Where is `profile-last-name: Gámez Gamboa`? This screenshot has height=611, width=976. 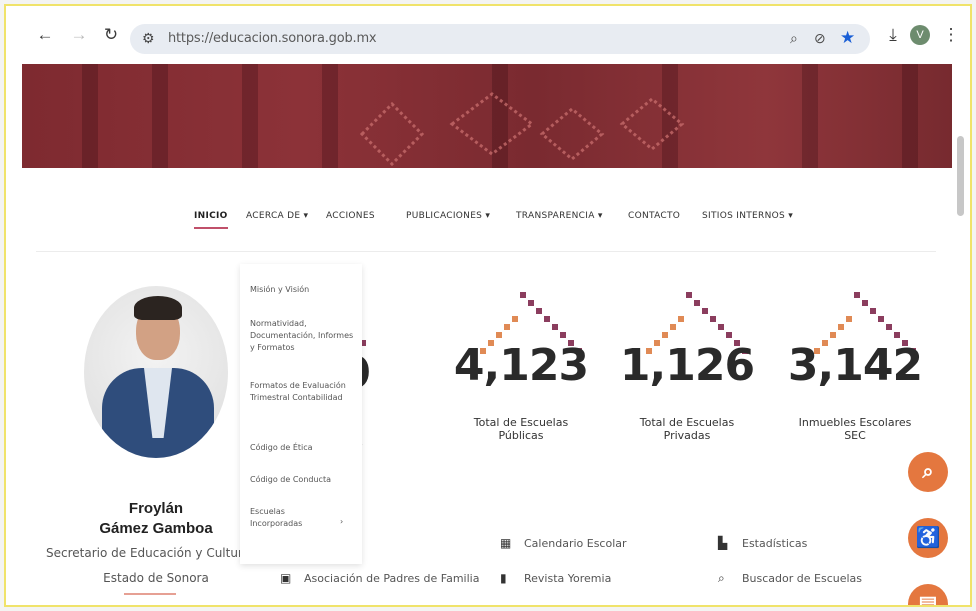 profile-last-name: Gámez Gamboa is located at coordinates (156, 528).